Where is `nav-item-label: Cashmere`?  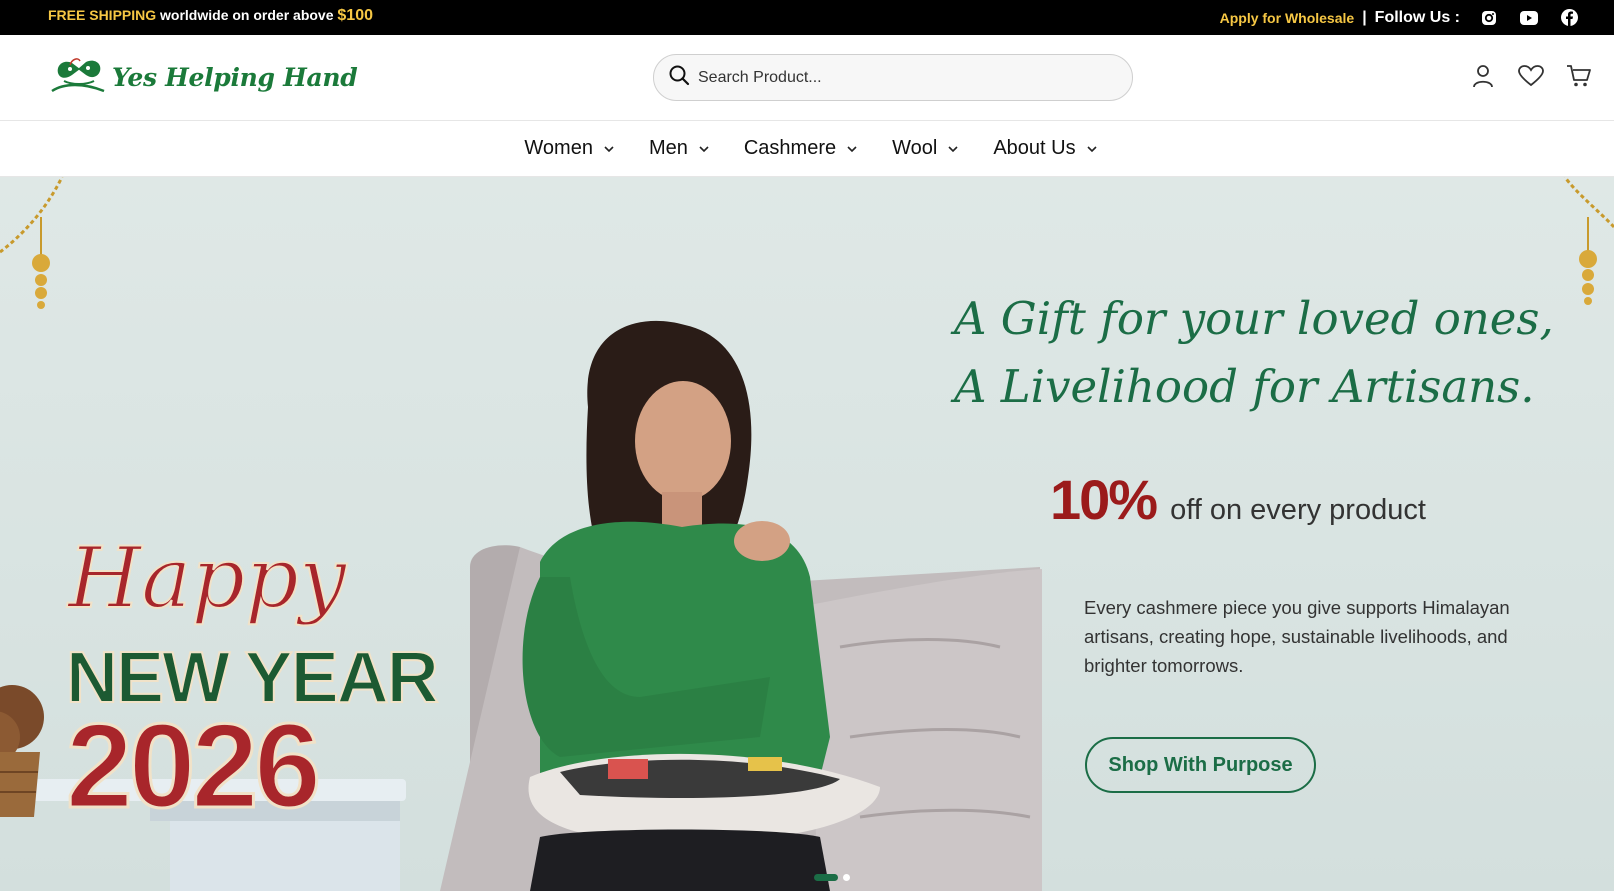
nav-item-label: Cashmere is located at coordinates (790, 148).